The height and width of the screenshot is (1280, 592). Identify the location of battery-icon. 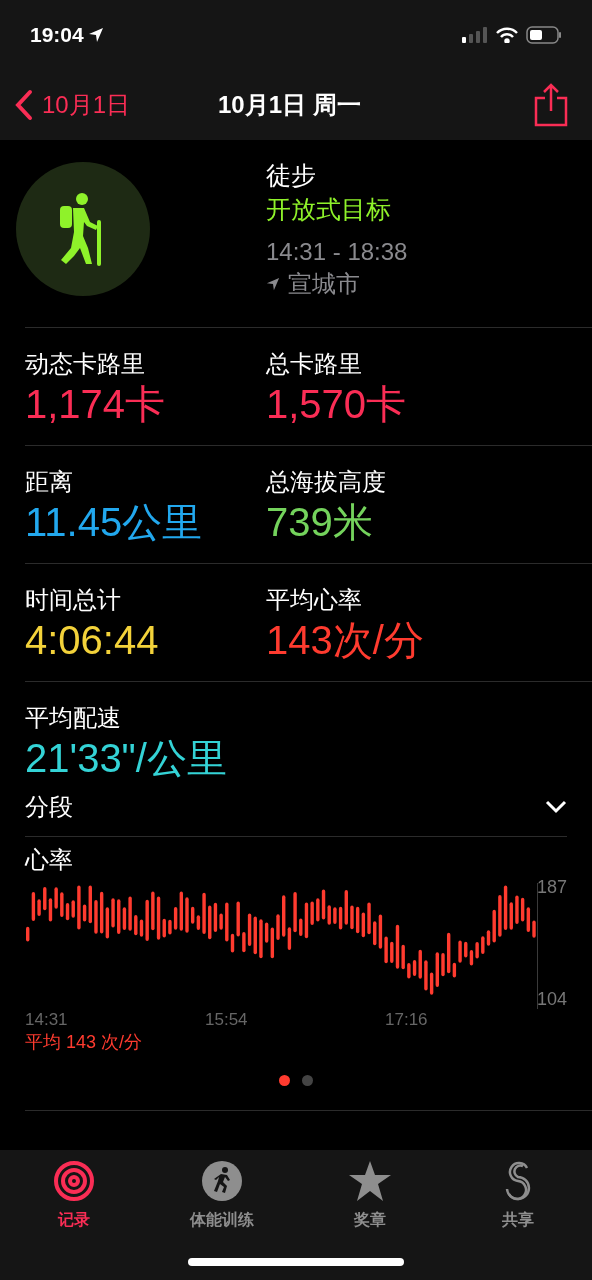
(544, 35).